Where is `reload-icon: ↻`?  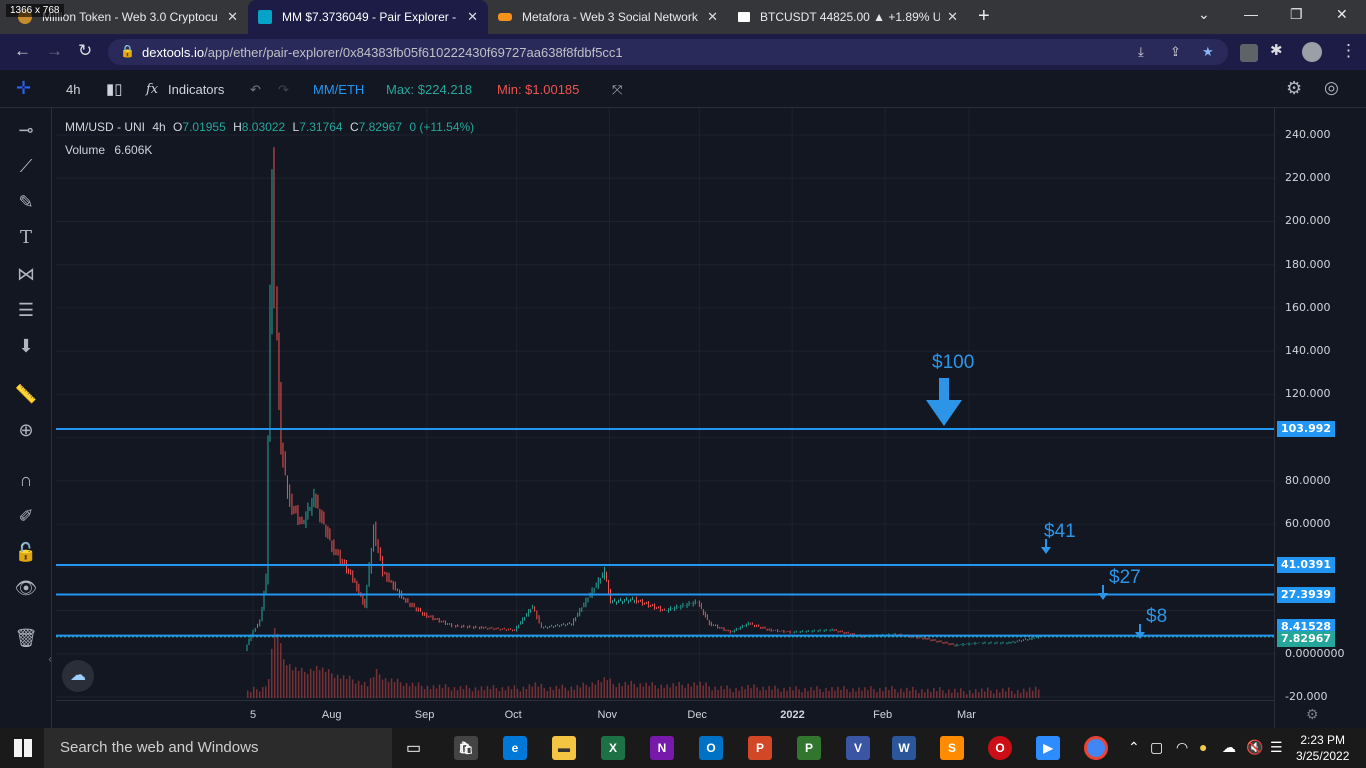 reload-icon: ↻ is located at coordinates (85, 51).